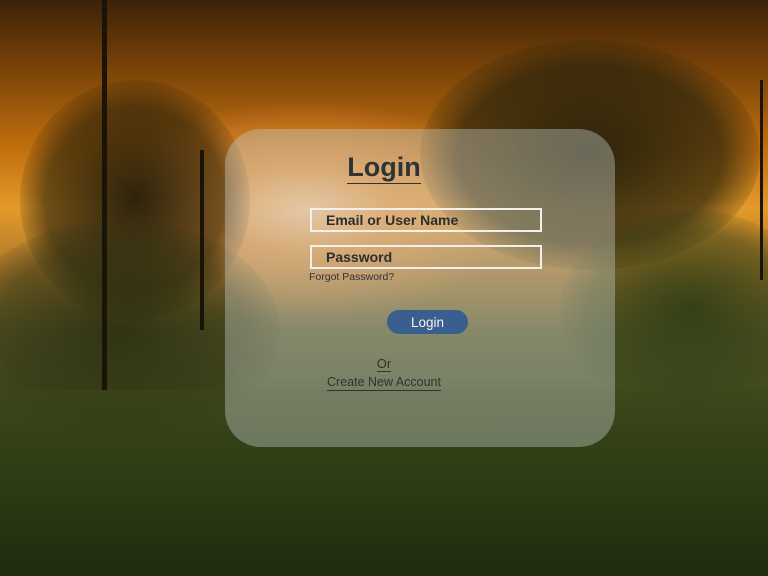 This screenshot has width=768, height=576. I want to click on login-title-wrapper: Login, so click(384, 168).